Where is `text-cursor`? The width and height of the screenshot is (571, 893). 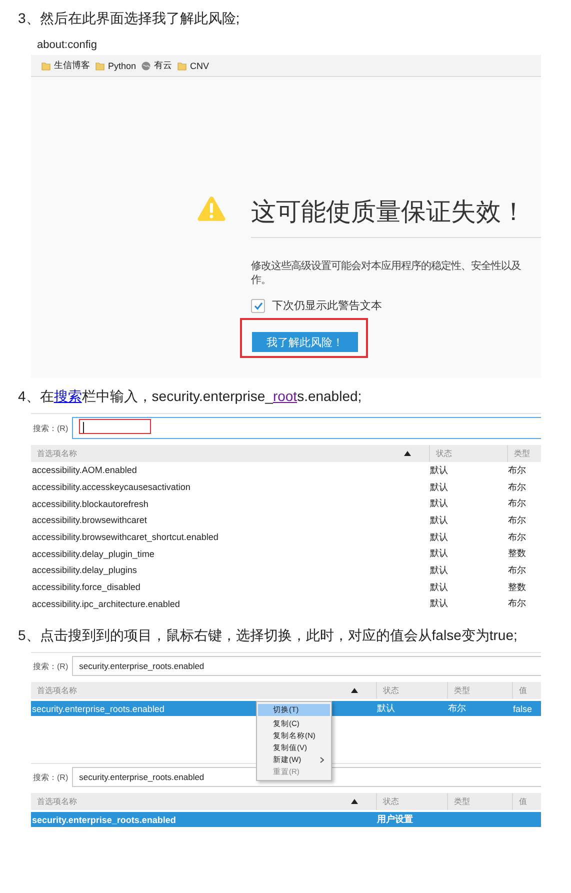 text-cursor is located at coordinates (83, 428).